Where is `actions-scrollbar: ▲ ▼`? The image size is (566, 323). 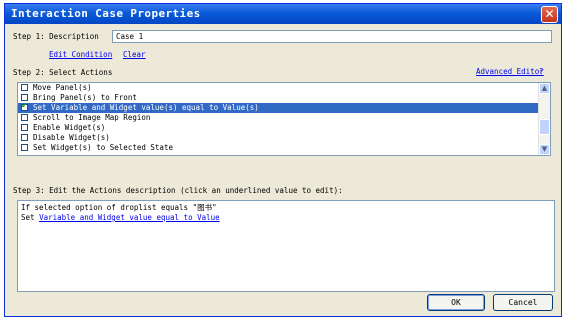
actions-scrollbar: ▲ ▼ is located at coordinates (544, 119).